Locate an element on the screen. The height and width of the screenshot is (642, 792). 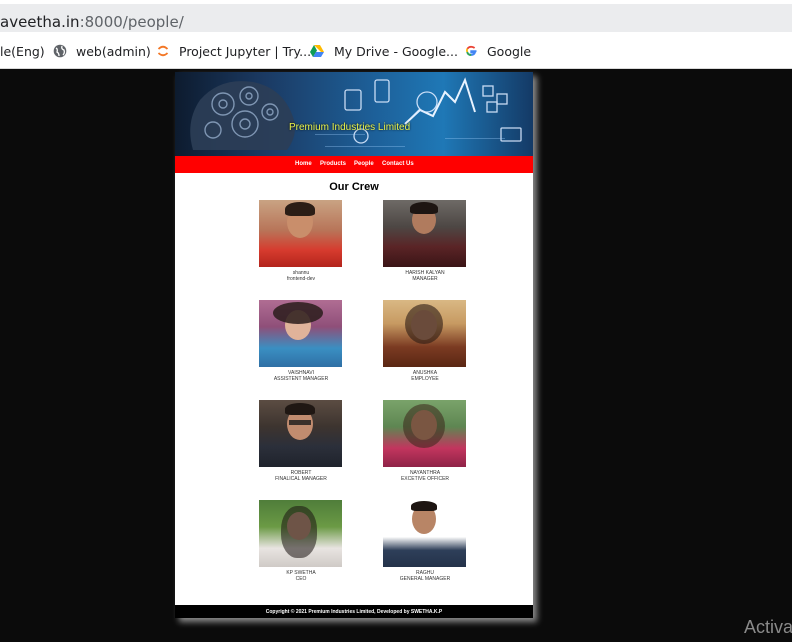
crew-card: ANUSHKA EMPLOYEE is located at coordinates (425, 341).